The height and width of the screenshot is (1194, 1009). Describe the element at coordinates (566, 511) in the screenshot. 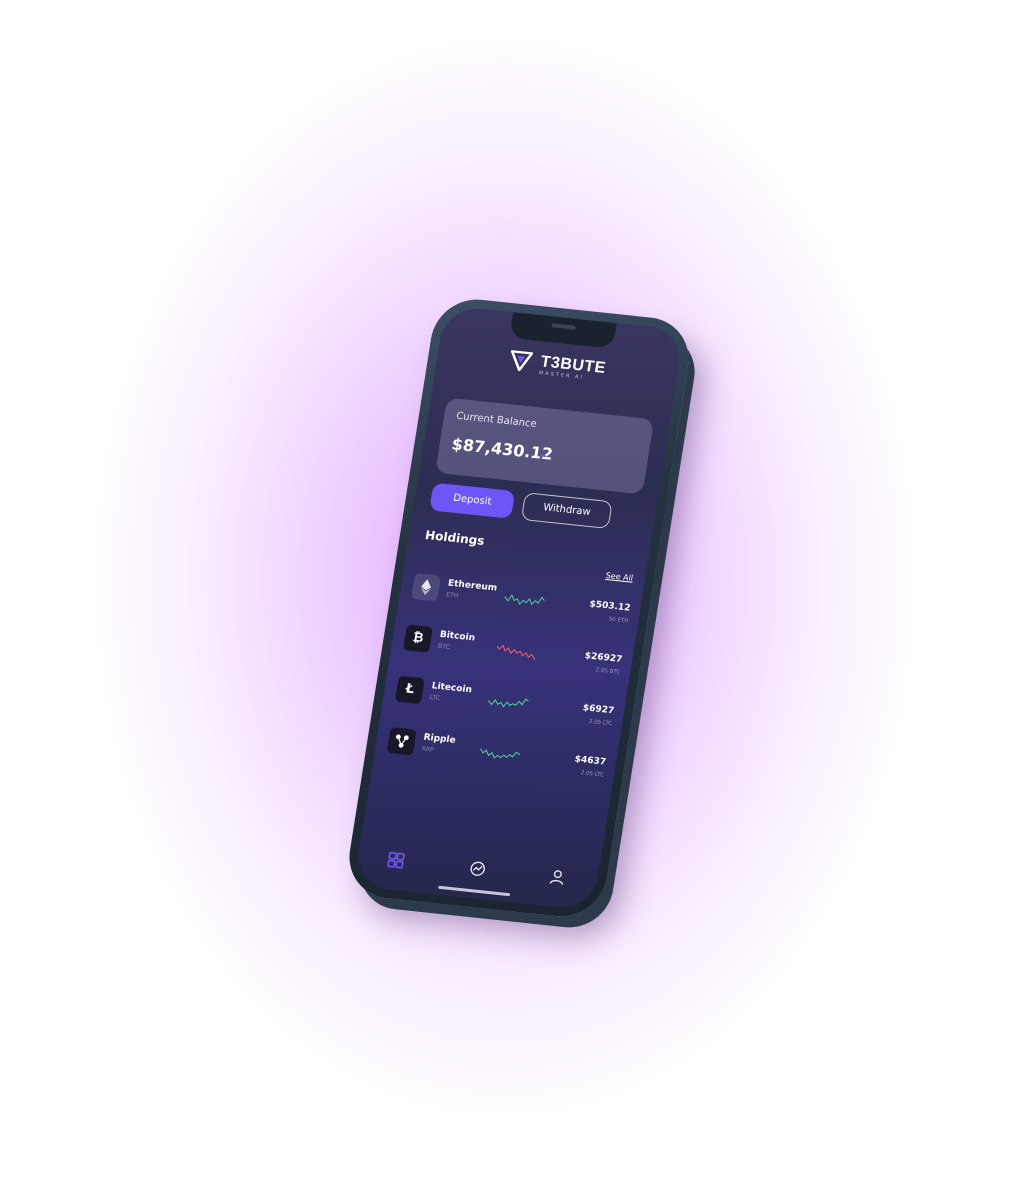

I see `withdraw-button: Withdraw` at that location.